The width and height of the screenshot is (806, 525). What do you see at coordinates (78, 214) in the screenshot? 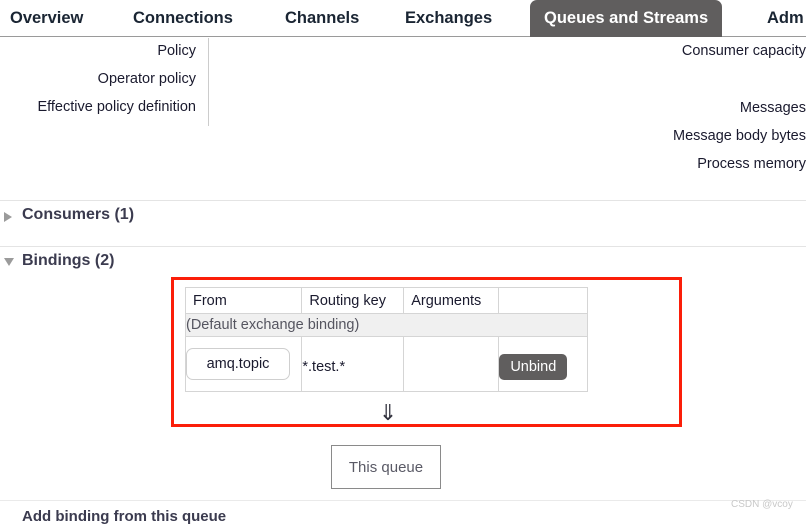
I see `section-label-consumers: Consumers (1)` at bounding box center [78, 214].